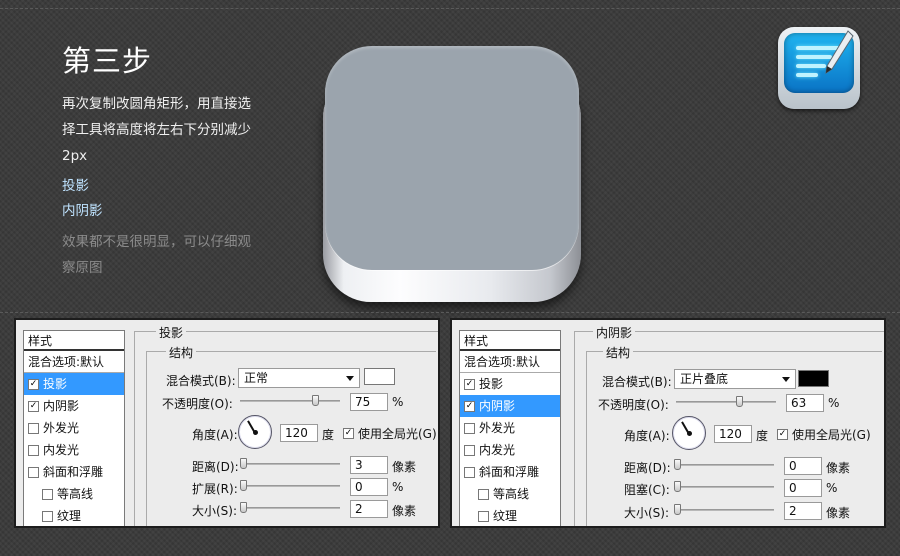 The image size is (900, 556). I want to click on group-title: 投影, so click(171, 332).